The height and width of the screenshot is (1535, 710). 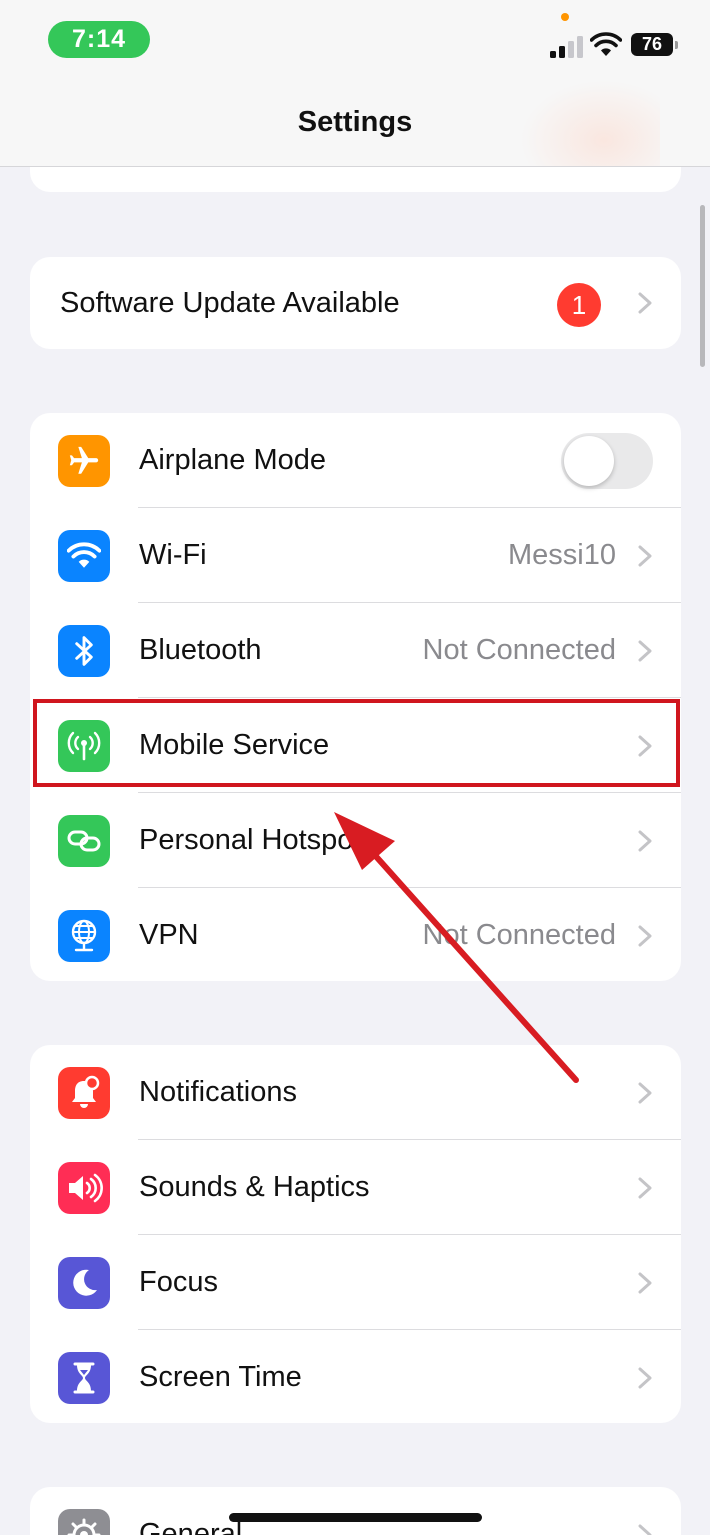 What do you see at coordinates (355, 1517) in the screenshot?
I see `home-indicator` at bounding box center [355, 1517].